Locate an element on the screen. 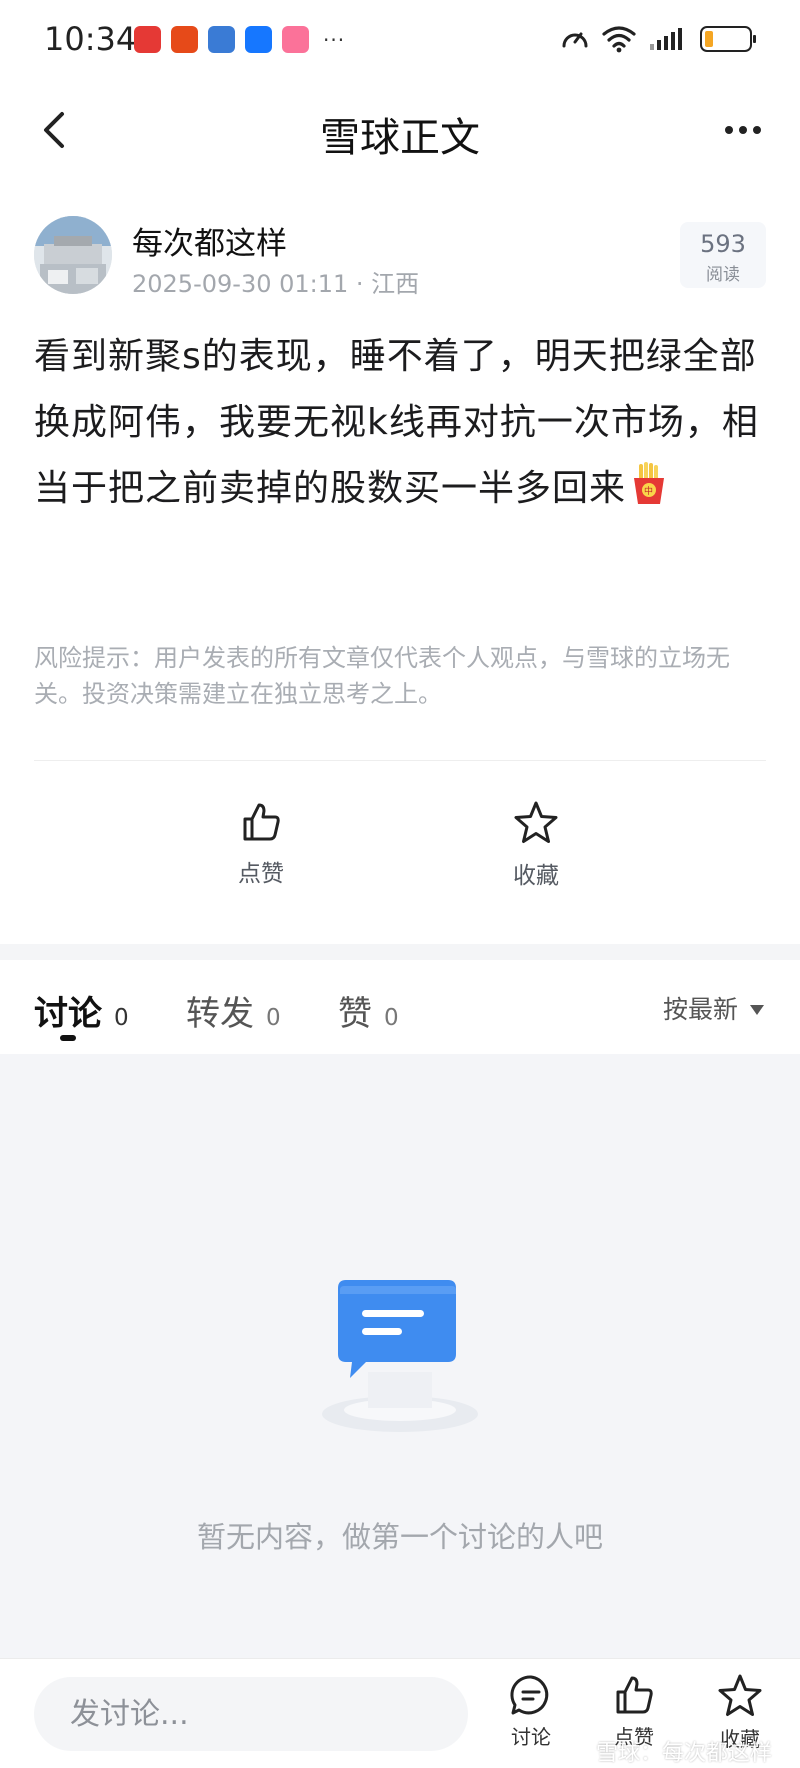 The image size is (800, 1768). read-count: 593 is located at coordinates (723, 244).